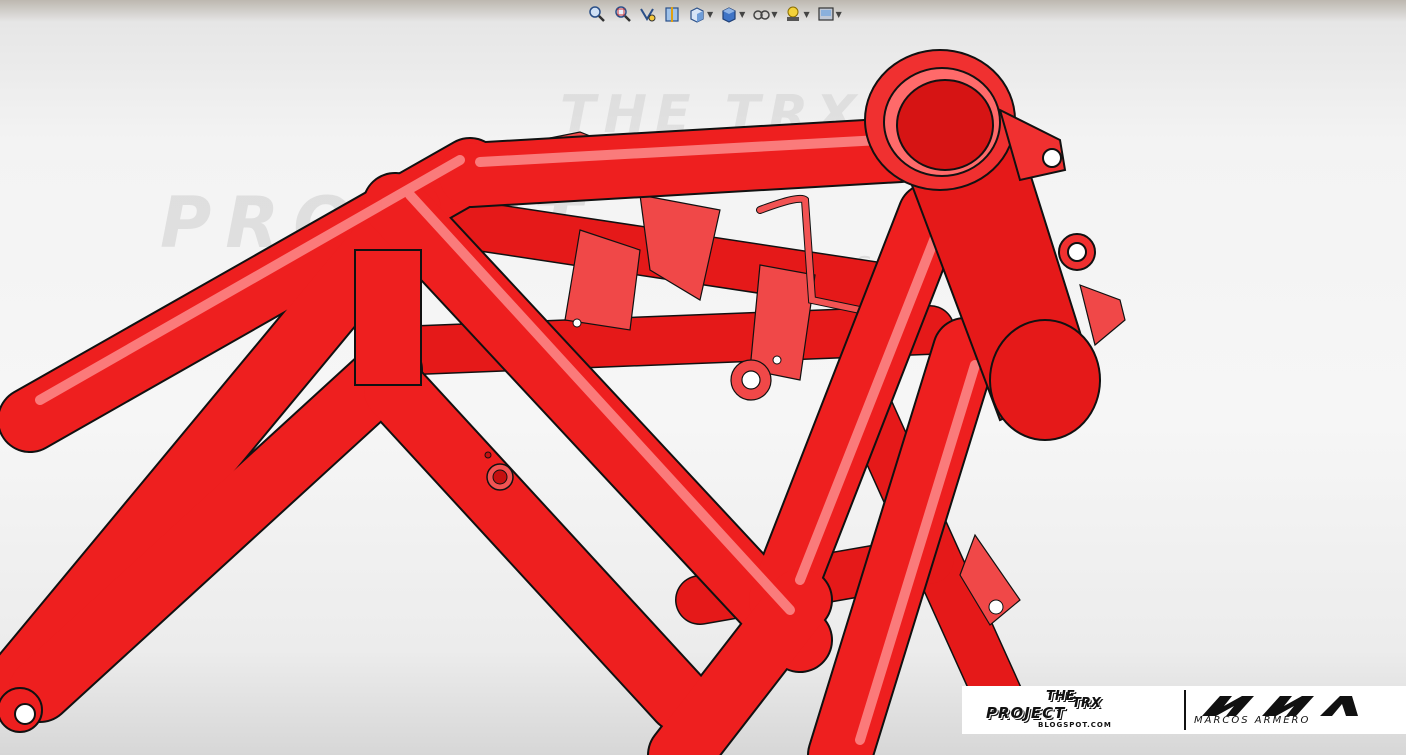  What do you see at coordinates (1060, 696) in the screenshot?
I see `logo-line-the: THE` at bounding box center [1060, 696].